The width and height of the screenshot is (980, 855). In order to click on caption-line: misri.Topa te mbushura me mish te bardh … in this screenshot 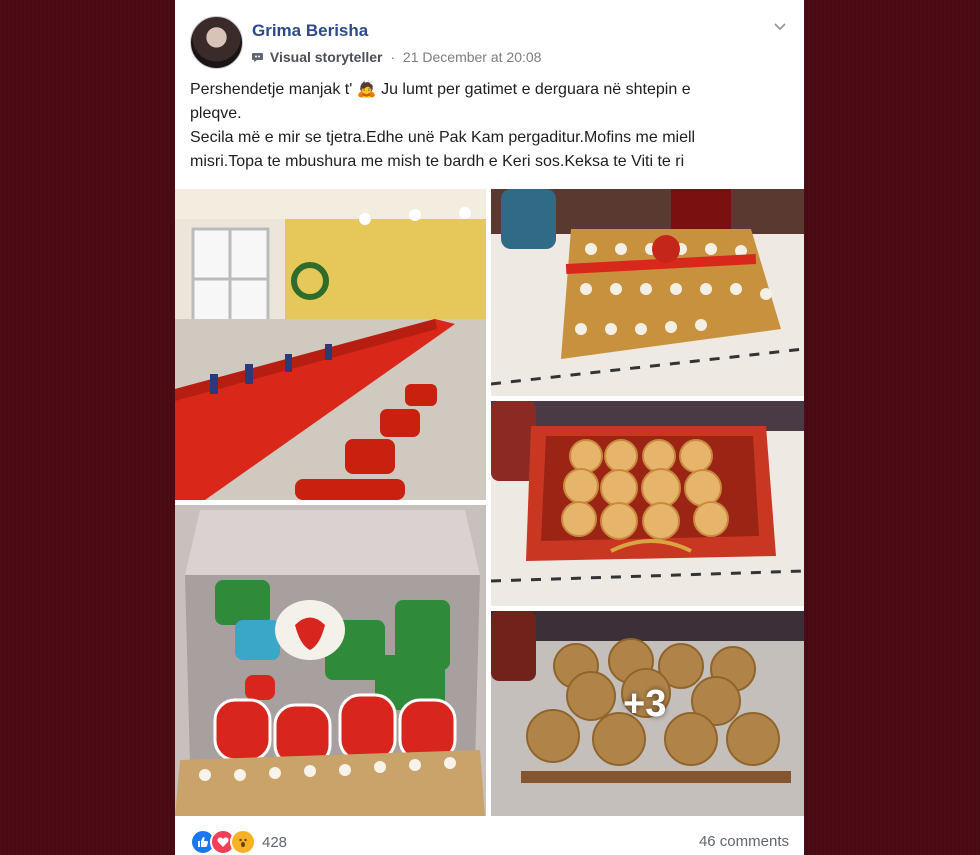, I will do `click(437, 161)`.